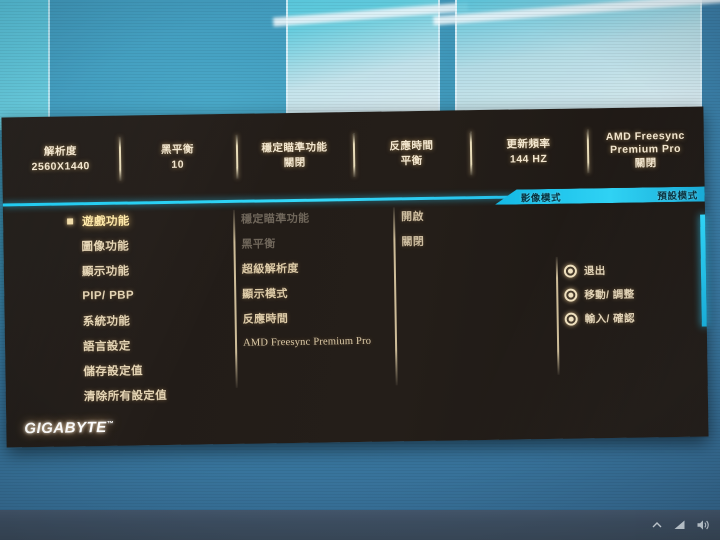 This screenshot has width=720, height=540. What do you see at coordinates (60, 167) in the screenshot?
I see `status-value: 2560X1440` at bounding box center [60, 167].